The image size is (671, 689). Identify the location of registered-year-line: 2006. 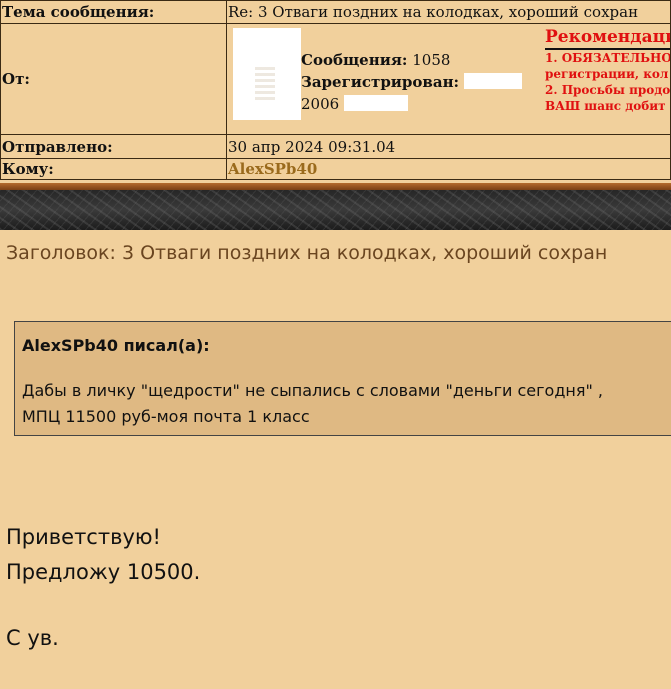
(411, 104).